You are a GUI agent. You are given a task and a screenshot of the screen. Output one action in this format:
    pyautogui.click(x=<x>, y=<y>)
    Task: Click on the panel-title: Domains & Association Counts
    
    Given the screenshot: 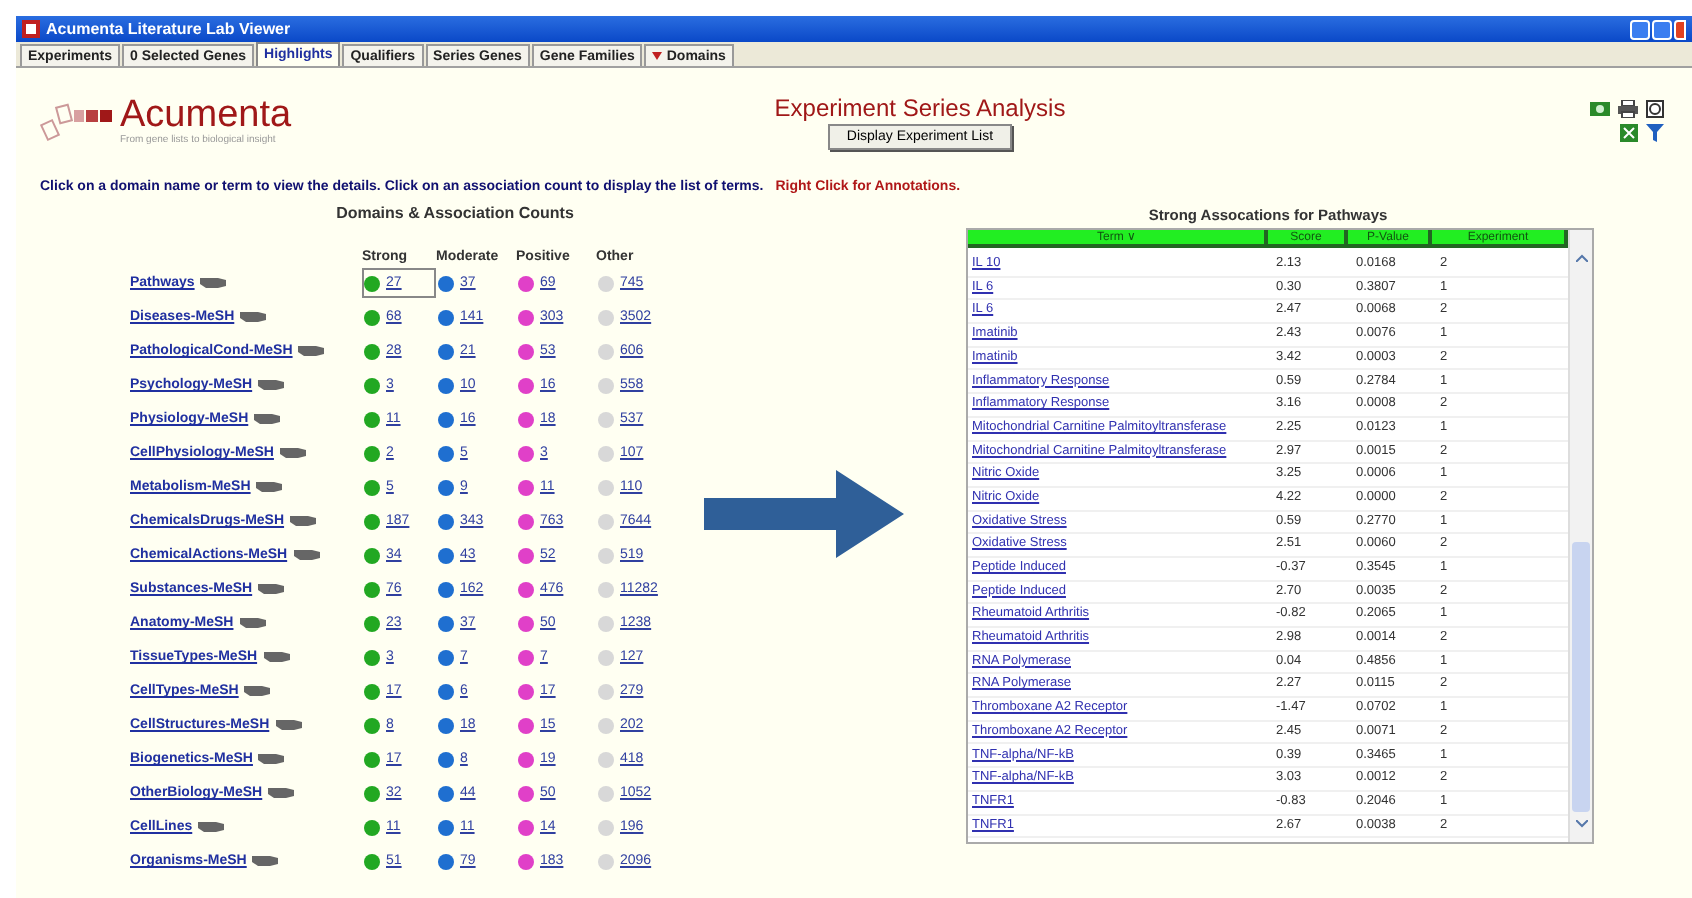 What is the action you would take?
    pyautogui.click(x=455, y=214)
    